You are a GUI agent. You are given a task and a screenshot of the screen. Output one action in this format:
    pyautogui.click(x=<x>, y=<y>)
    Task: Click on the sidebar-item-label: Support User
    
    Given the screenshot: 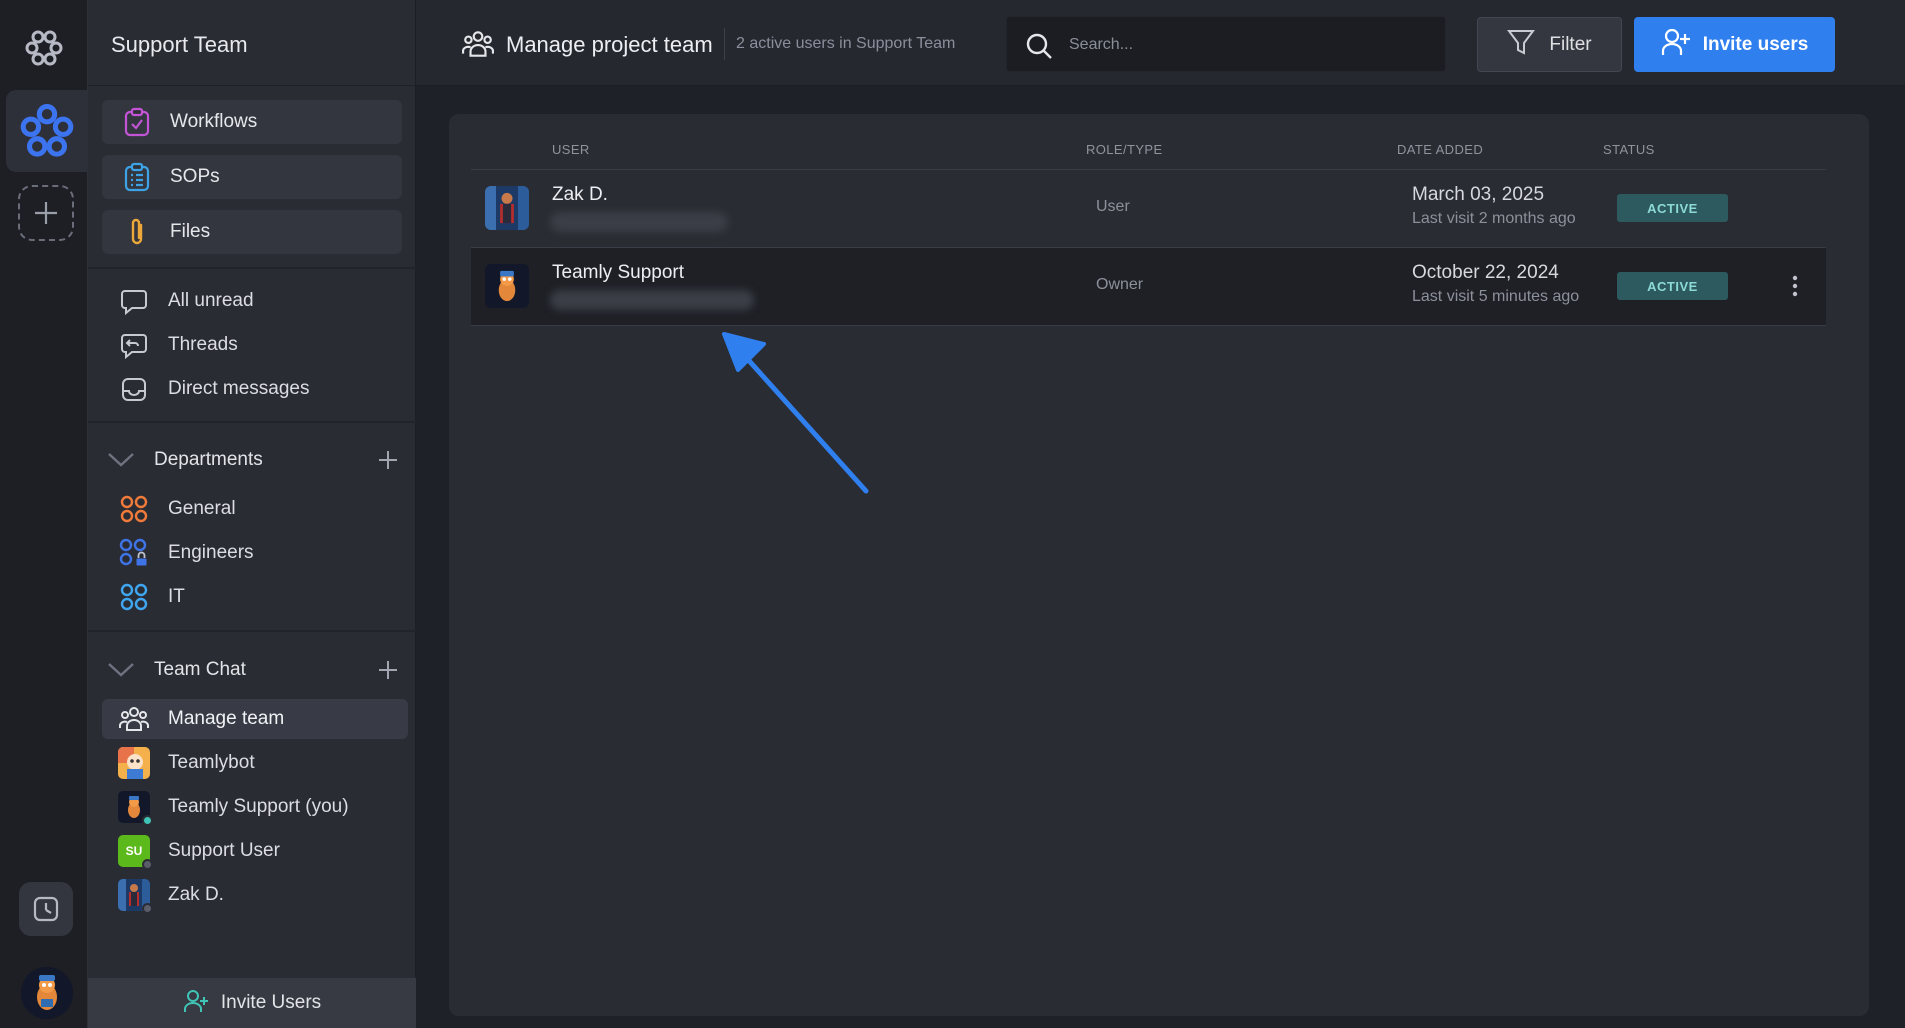 What is the action you would take?
    pyautogui.click(x=224, y=850)
    